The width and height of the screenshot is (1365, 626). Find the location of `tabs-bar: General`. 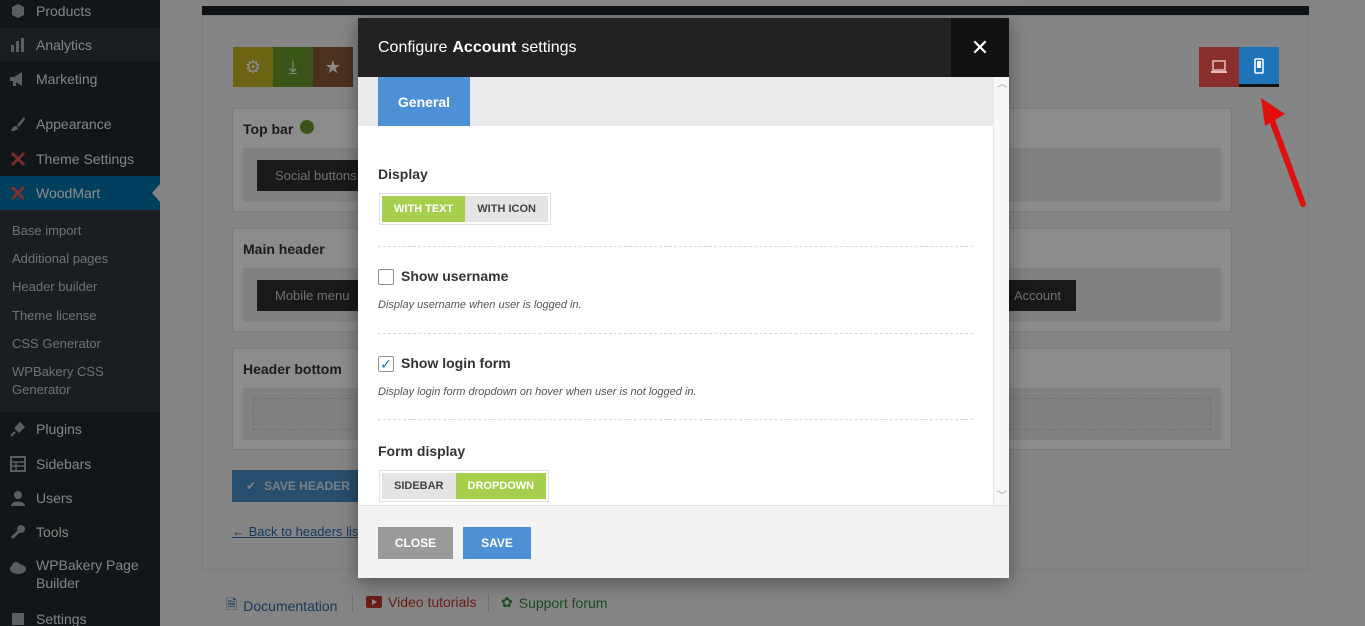

tabs-bar: General is located at coordinates (675, 101).